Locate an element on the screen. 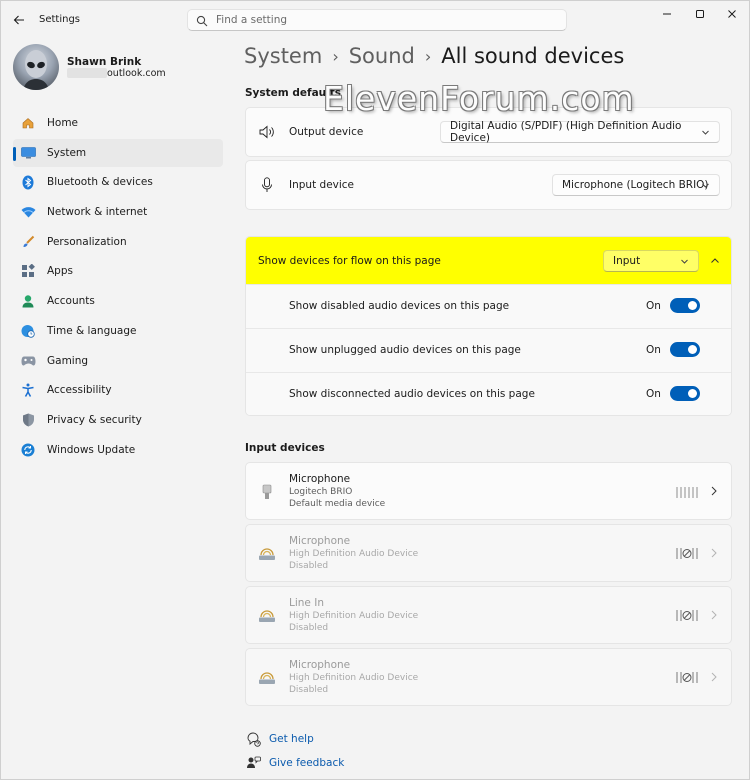  output-device-label: Output device is located at coordinates (326, 132).